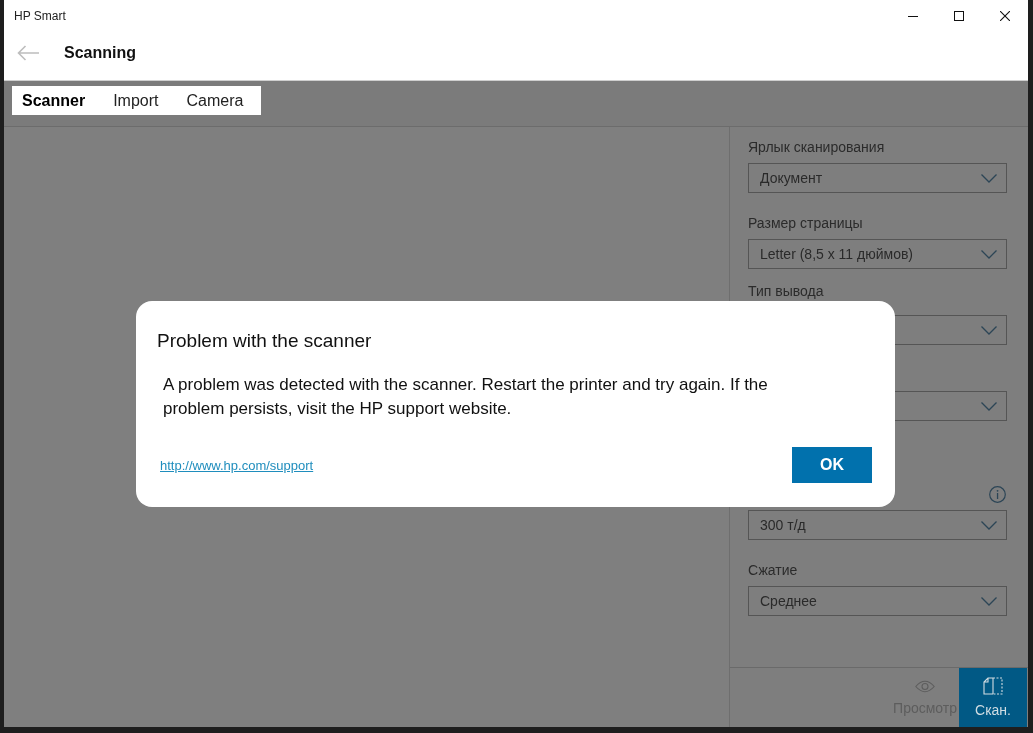 The image size is (1033, 733). What do you see at coordinates (925, 686) in the screenshot?
I see `eye-icon` at bounding box center [925, 686].